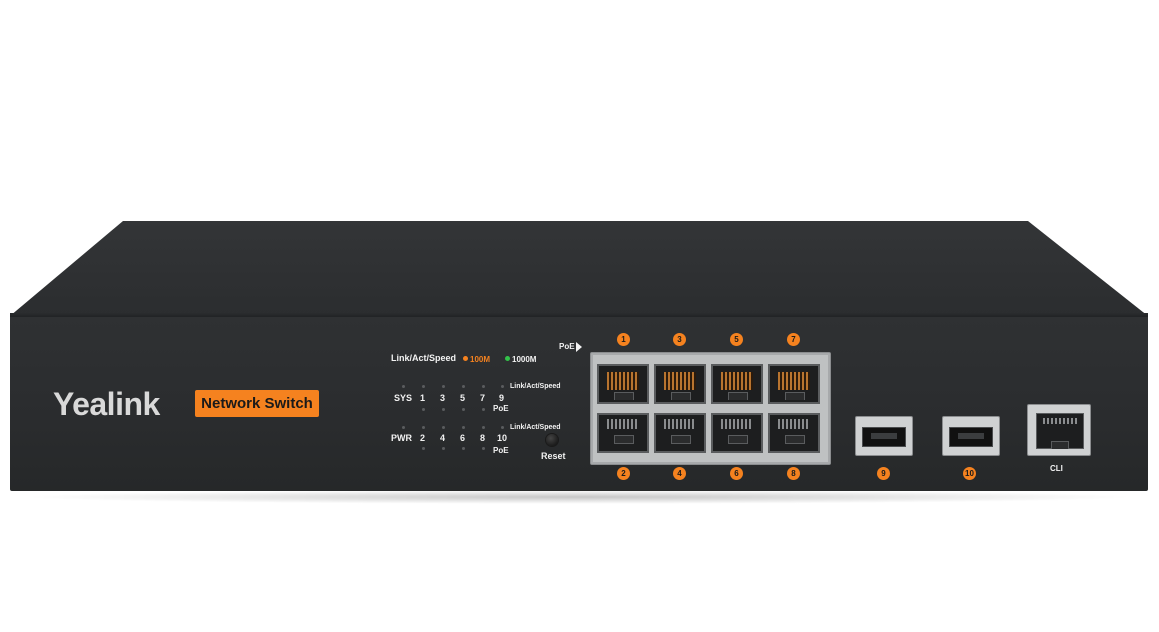 This screenshot has height=632, width=1159. I want to click on led-port-4-indicator, so click(443, 427).